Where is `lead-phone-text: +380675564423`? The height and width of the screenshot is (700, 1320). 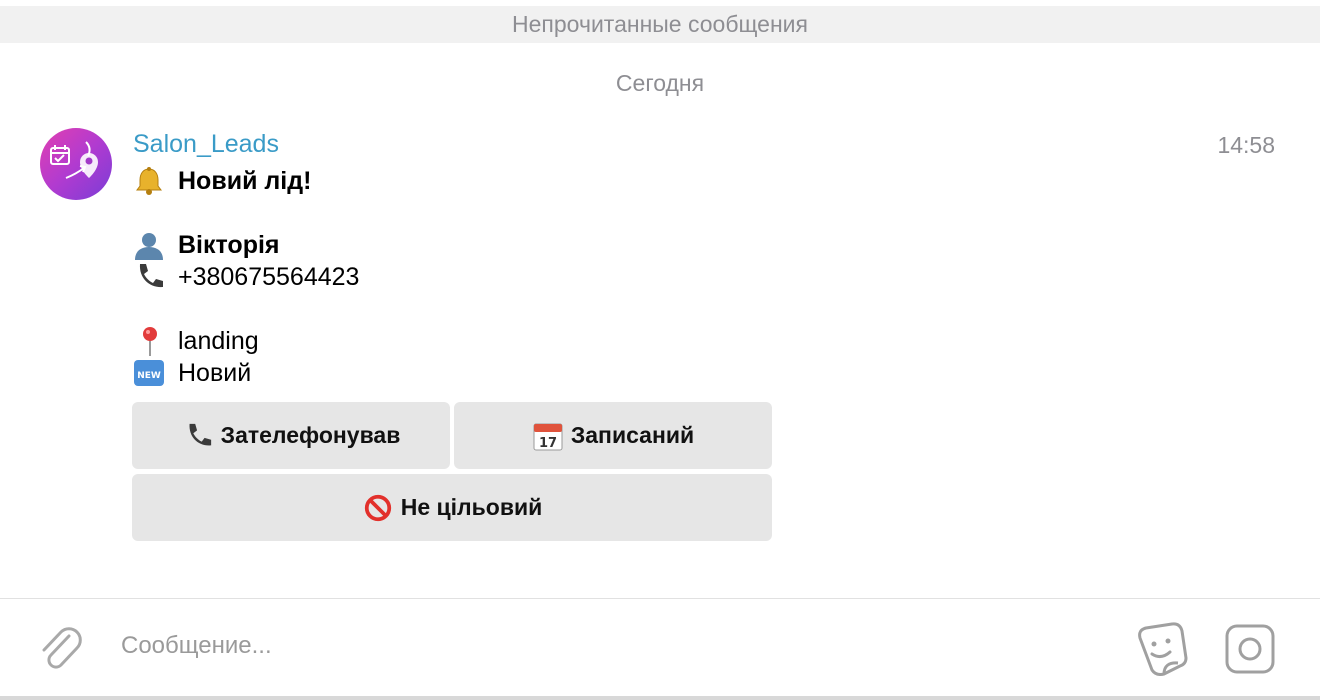 lead-phone-text: +380675564423 is located at coordinates (268, 277).